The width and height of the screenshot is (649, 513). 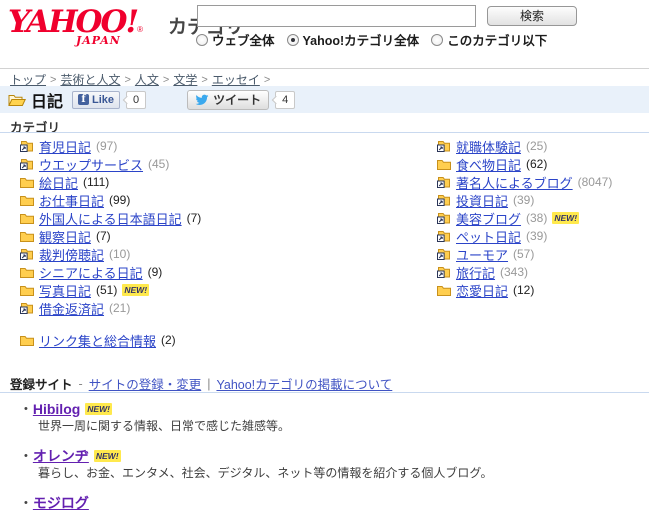 I want to click on tweet-count: 4, so click(x=285, y=99).